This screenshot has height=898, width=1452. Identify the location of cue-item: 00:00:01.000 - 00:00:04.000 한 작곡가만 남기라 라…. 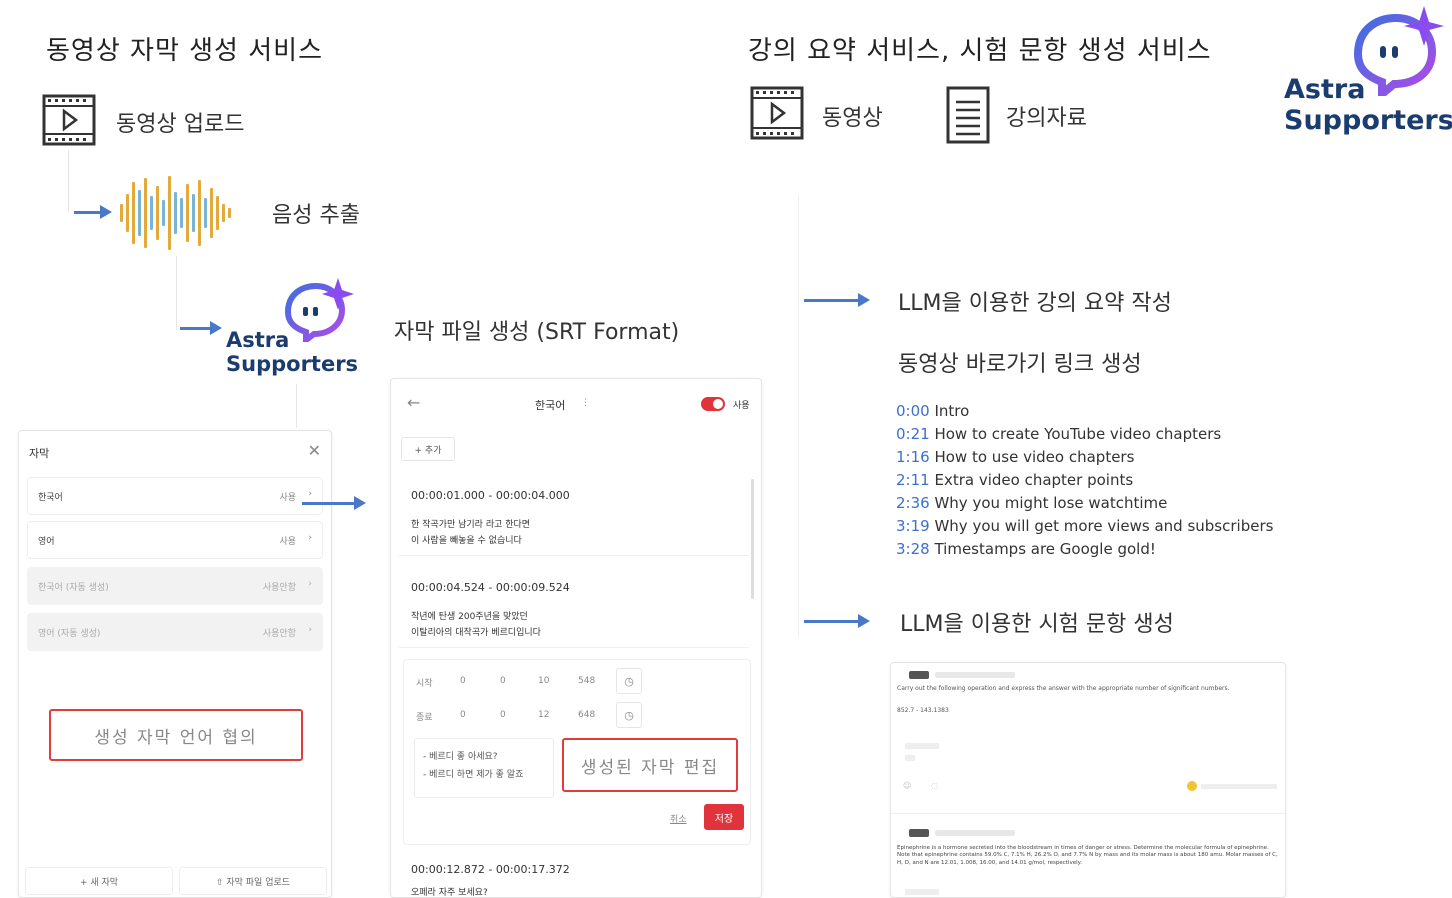
(574, 515).